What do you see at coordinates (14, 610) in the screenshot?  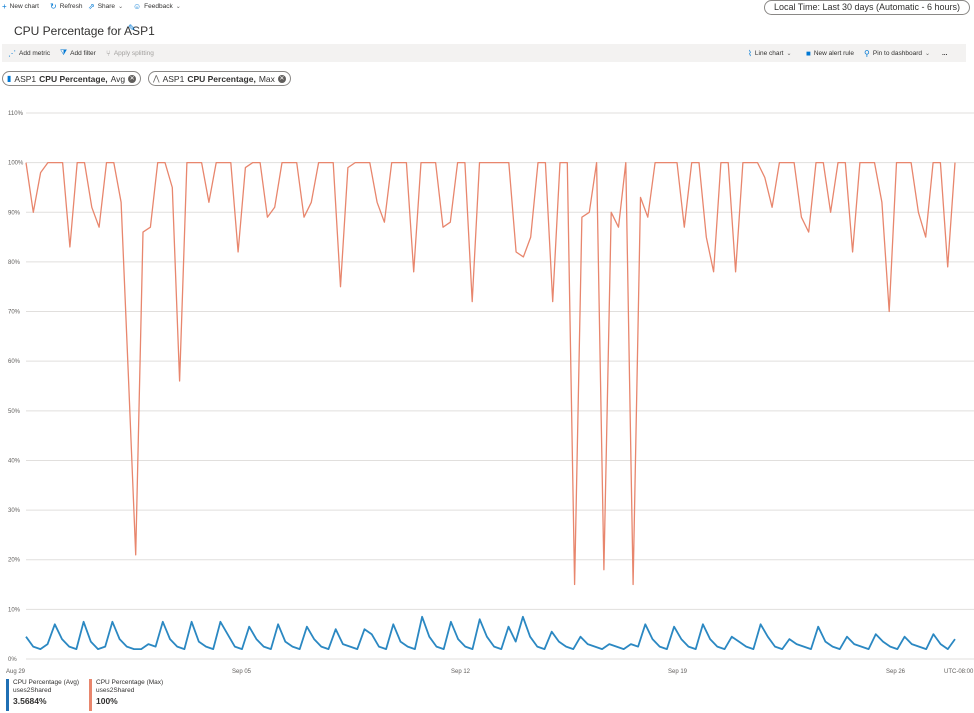 I see `y-tick-label: 10%` at bounding box center [14, 610].